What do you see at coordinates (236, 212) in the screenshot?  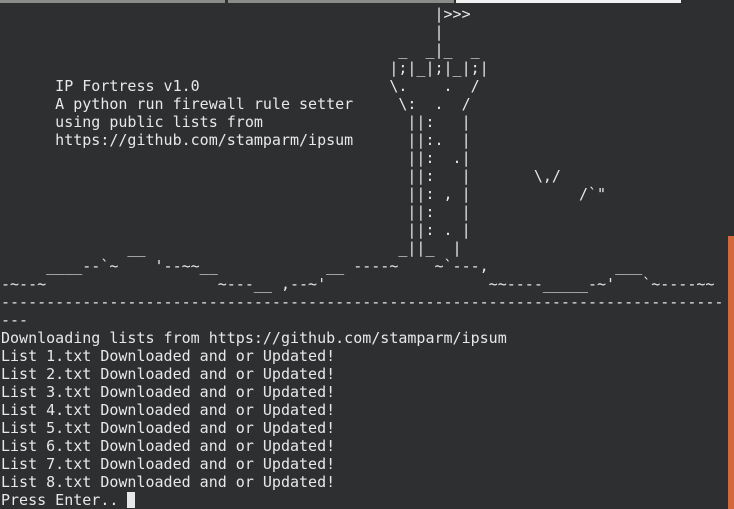 I see `banner-line: ||: |` at bounding box center [236, 212].